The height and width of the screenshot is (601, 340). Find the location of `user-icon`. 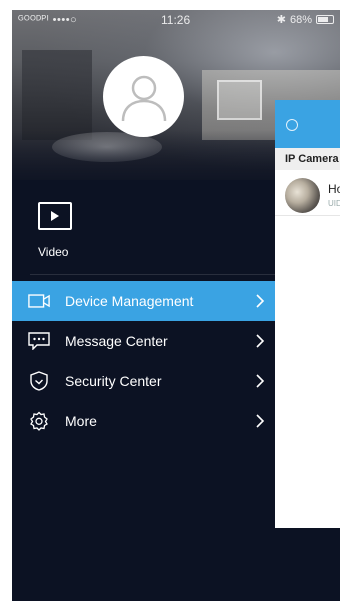

user-icon is located at coordinates (143, 98).